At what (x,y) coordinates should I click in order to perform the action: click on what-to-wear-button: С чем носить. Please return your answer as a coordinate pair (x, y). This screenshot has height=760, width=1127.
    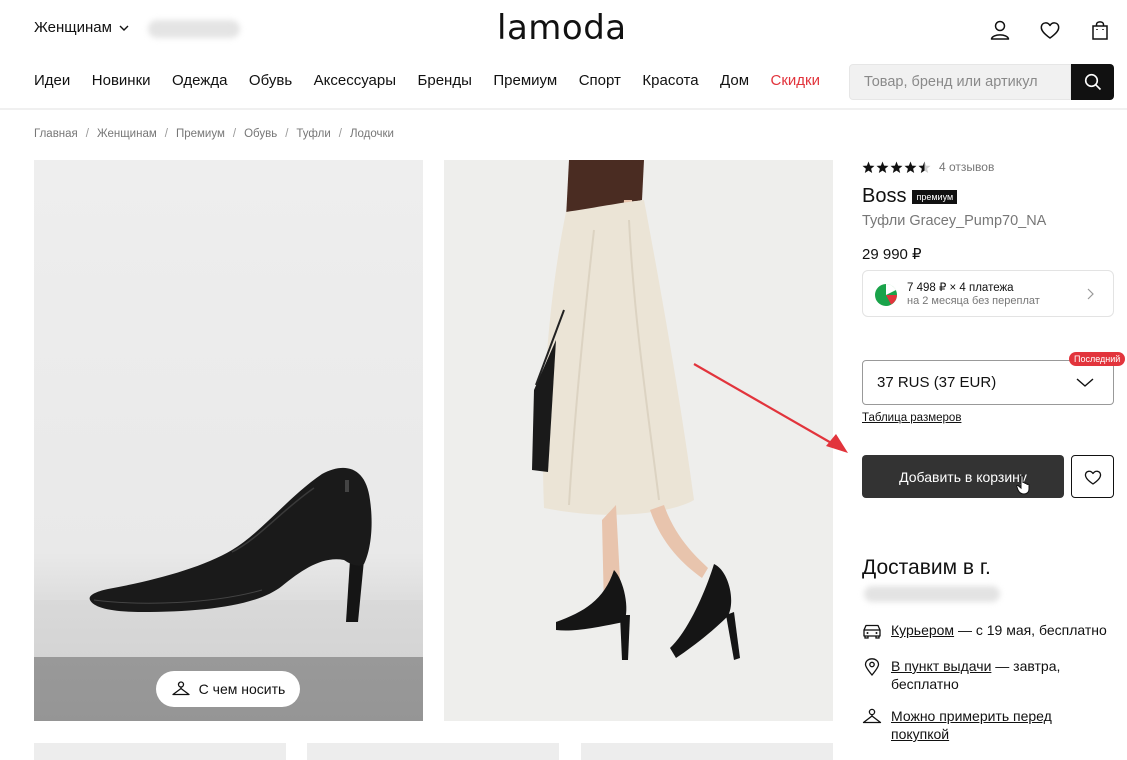
    Looking at the image, I should click on (228, 689).